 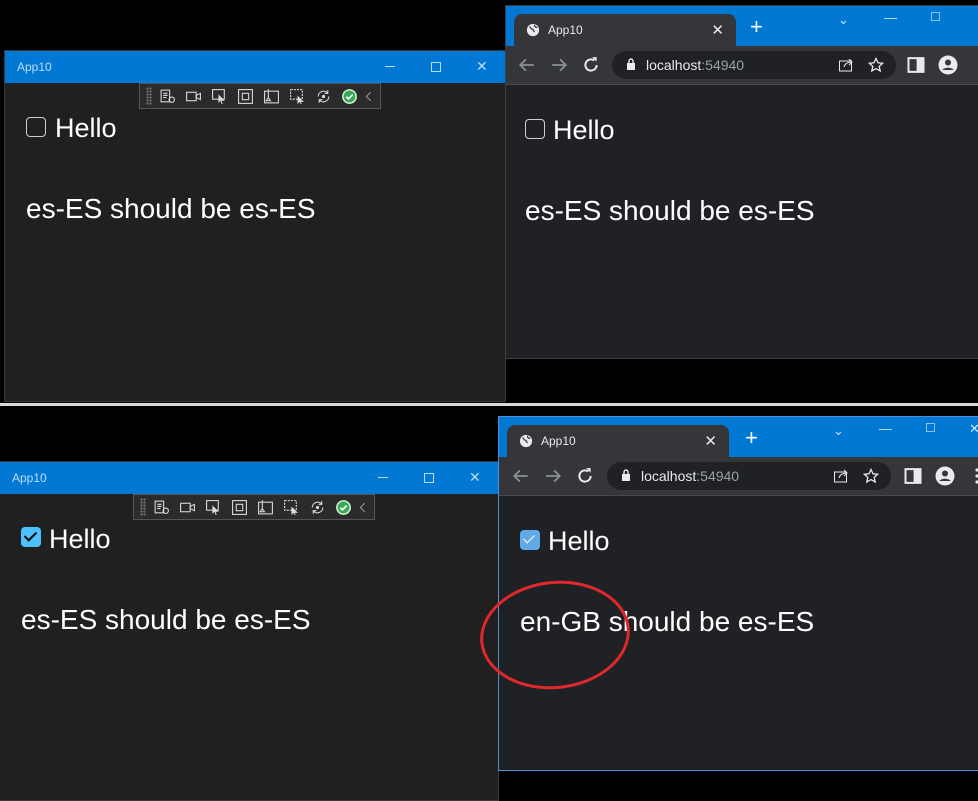 What do you see at coordinates (742, 26) in the screenshot?
I see `browser-tabstrip: App10 ✕ + ⌄ — ☐` at bounding box center [742, 26].